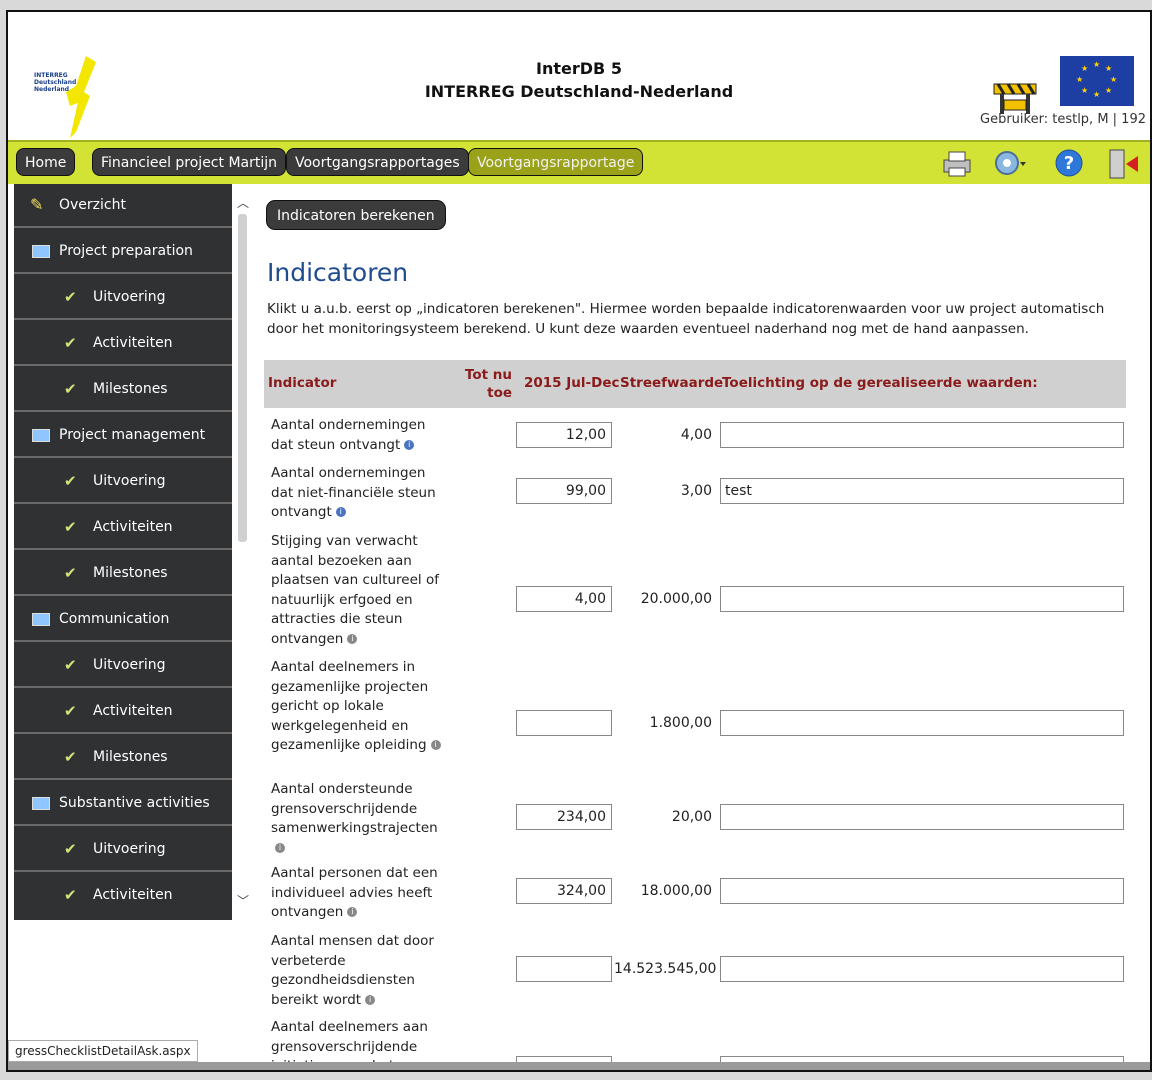  What do you see at coordinates (1123, 163) in the screenshot?
I see `logout-door-icon` at bounding box center [1123, 163].